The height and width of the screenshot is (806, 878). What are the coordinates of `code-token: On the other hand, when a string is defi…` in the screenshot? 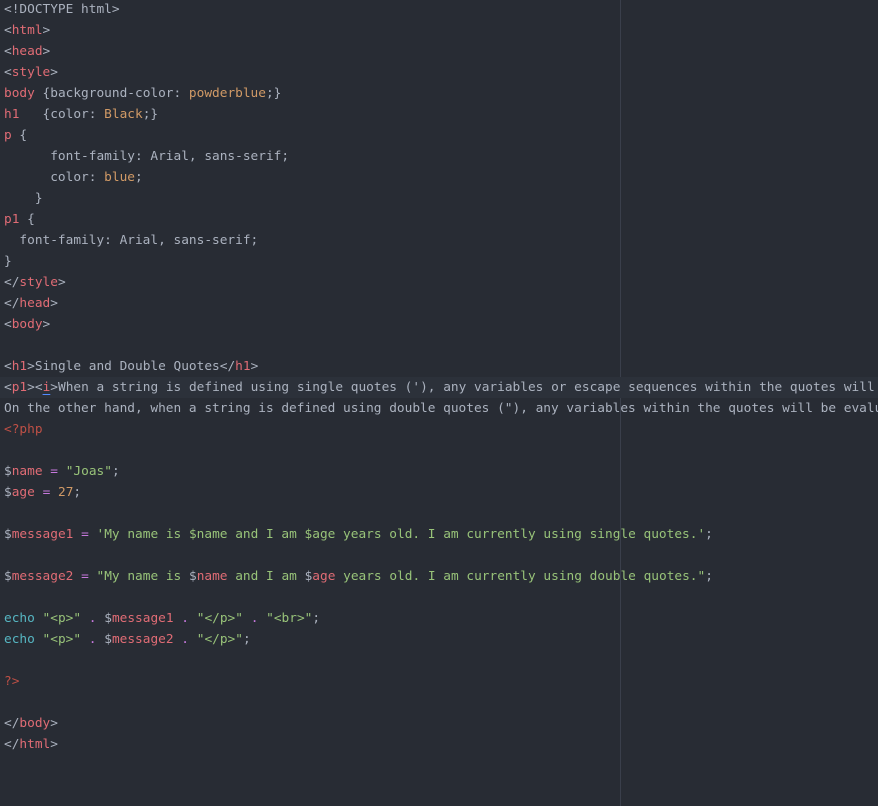 It's located at (441, 408).